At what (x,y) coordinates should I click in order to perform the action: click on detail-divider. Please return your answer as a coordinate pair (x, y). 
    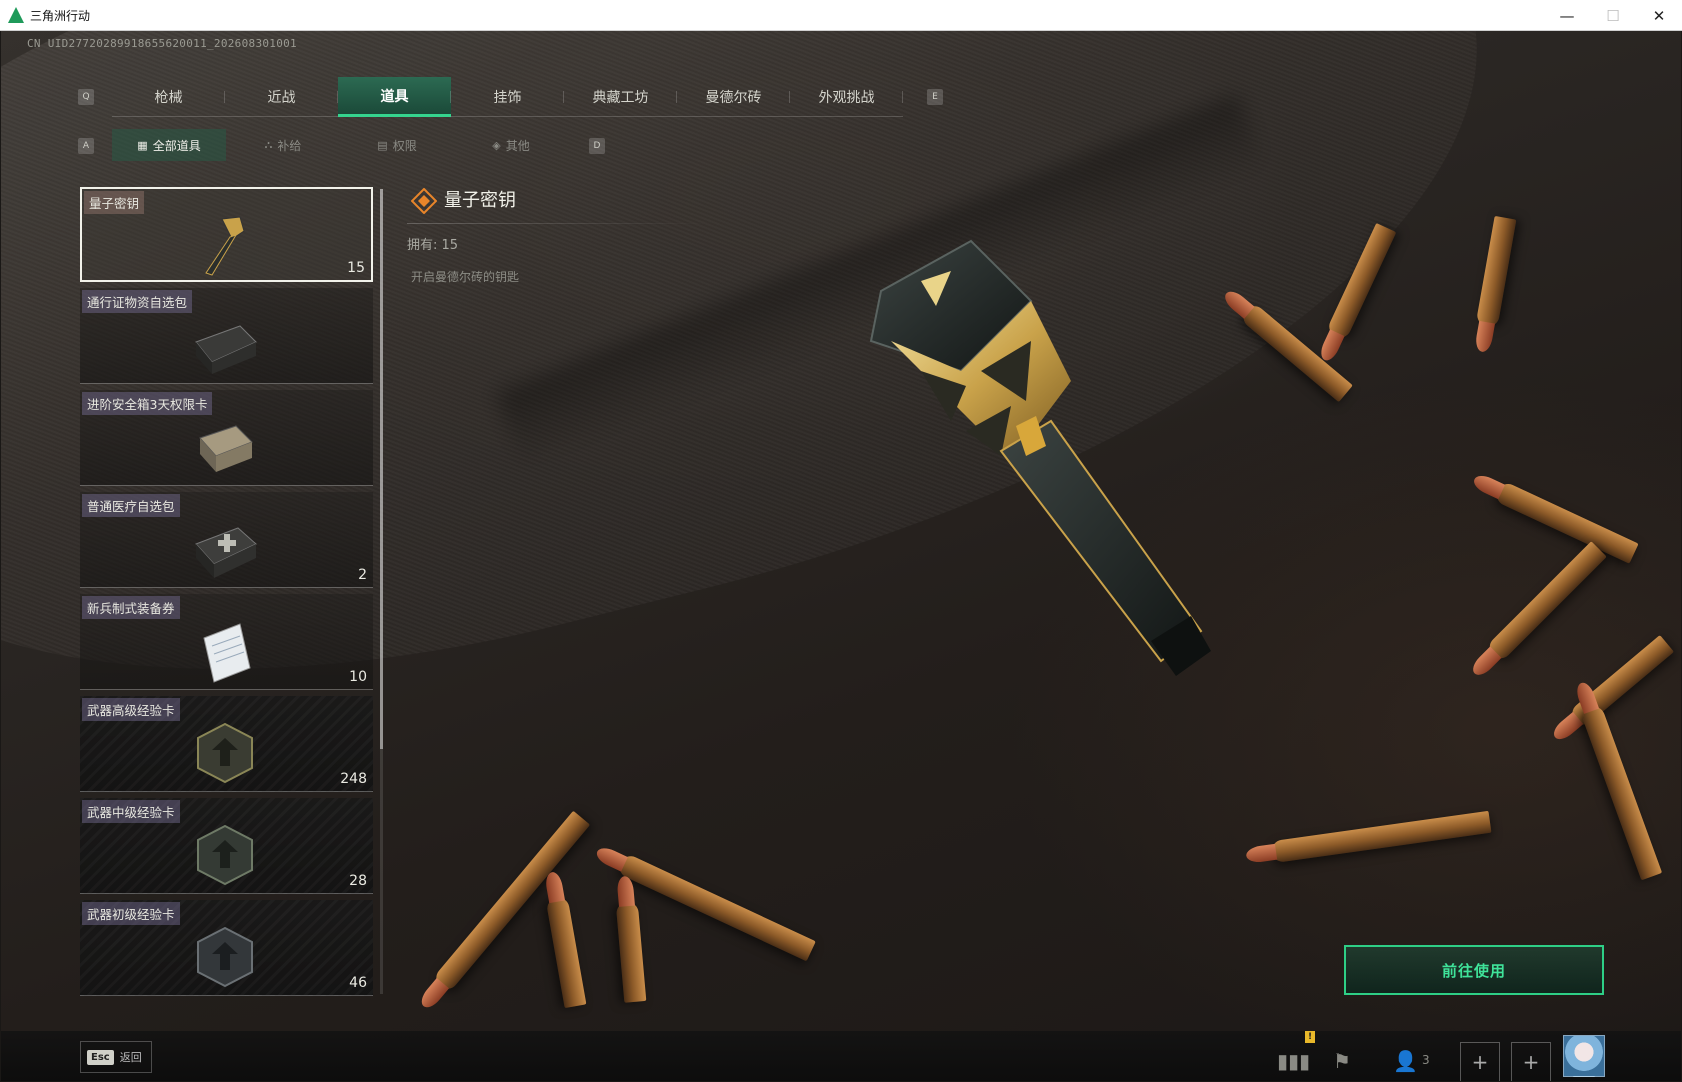
    Looking at the image, I should click on (557, 223).